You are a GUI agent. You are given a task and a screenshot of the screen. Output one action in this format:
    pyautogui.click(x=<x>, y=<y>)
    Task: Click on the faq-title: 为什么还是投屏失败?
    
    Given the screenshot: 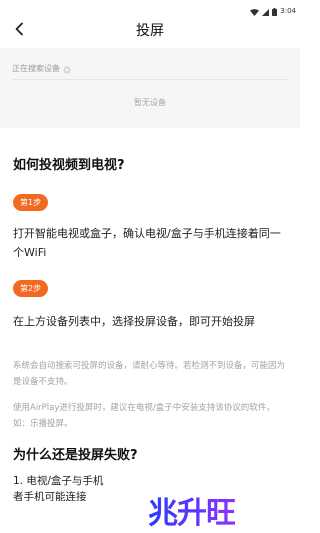 What is the action you would take?
    pyautogui.click(x=75, y=455)
    